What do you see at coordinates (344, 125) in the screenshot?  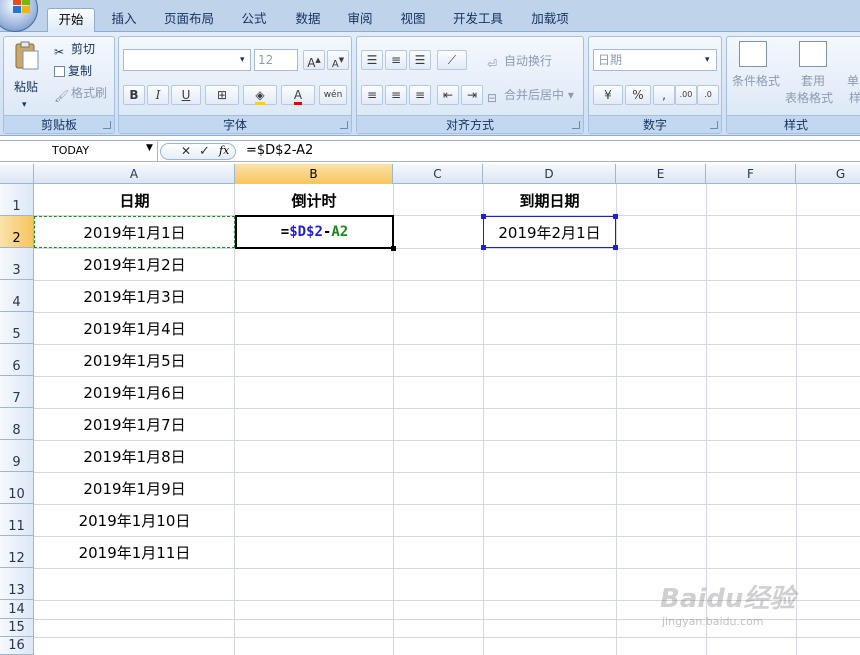 I see `font-launcher-icon` at bounding box center [344, 125].